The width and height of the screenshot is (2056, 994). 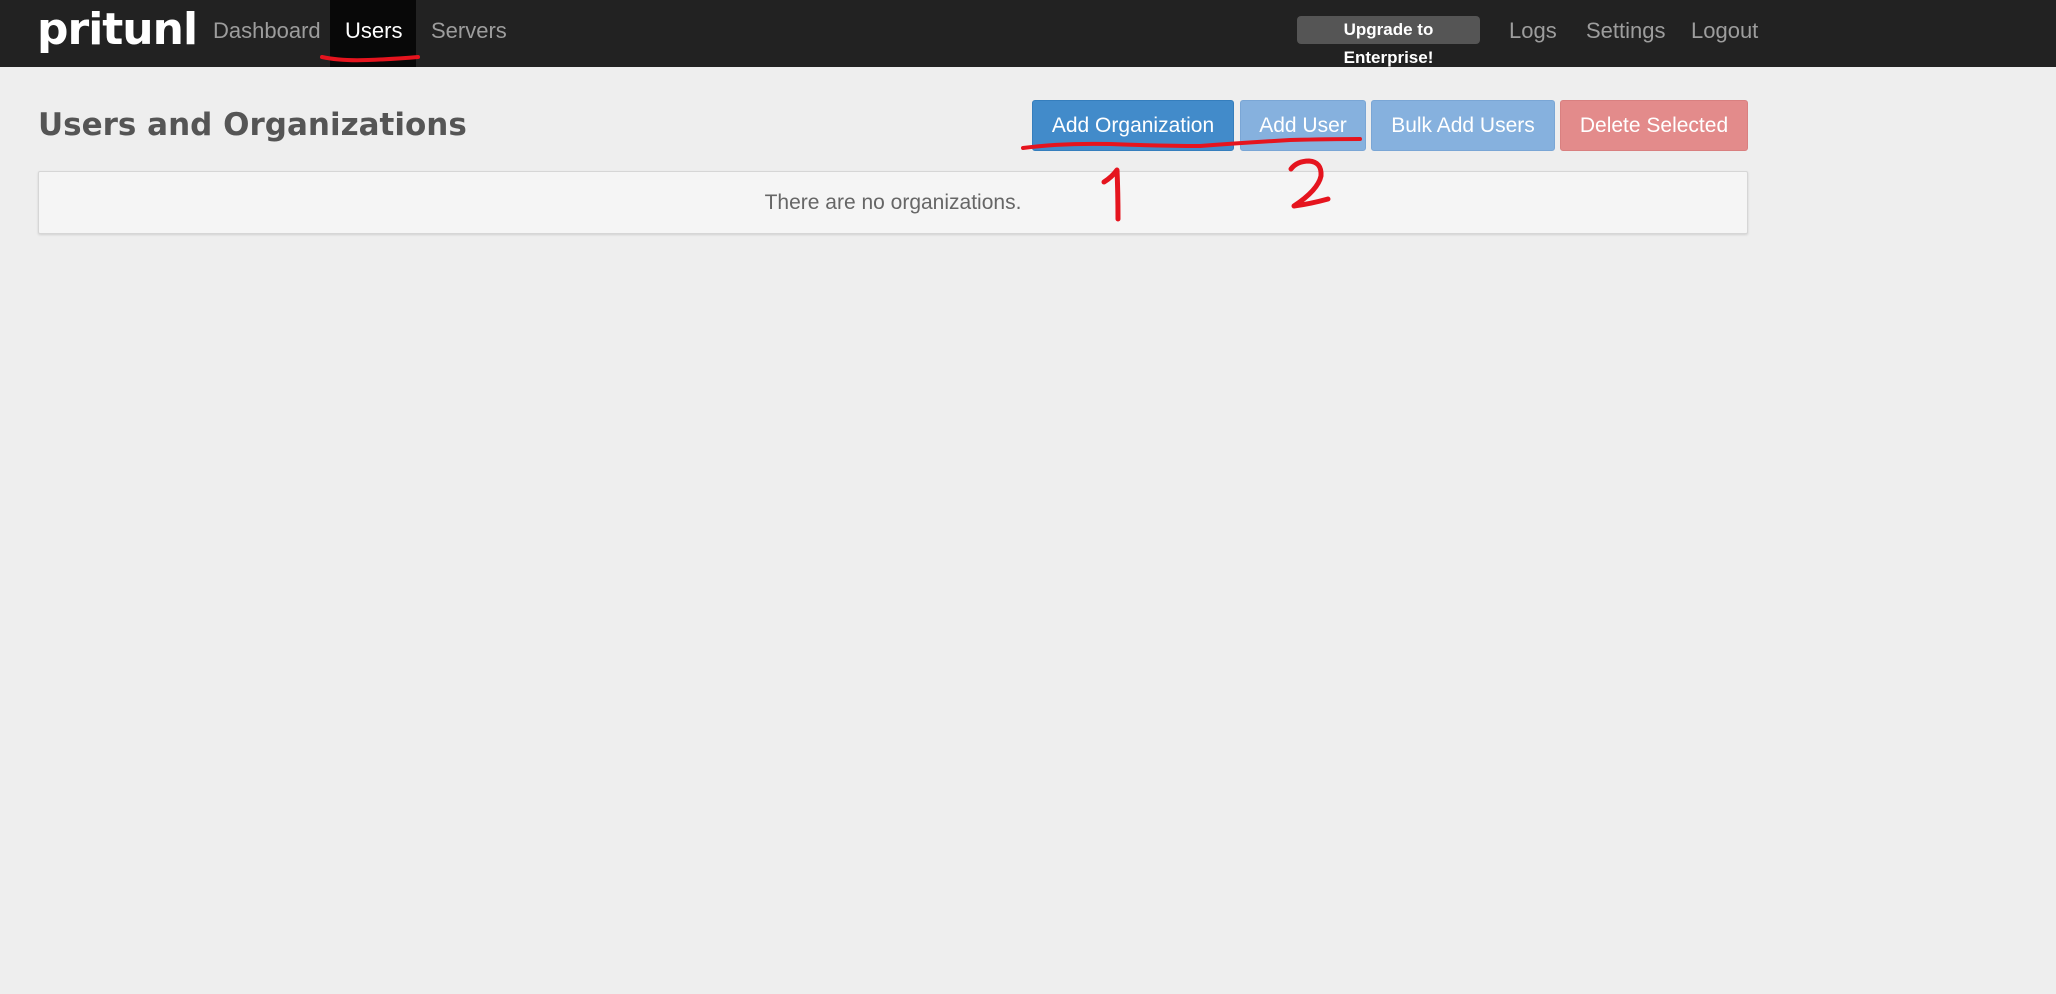 What do you see at coordinates (252, 125) in the screenshot?
I see `page-title: Users and Organizations` at bounding box center [252, 125].